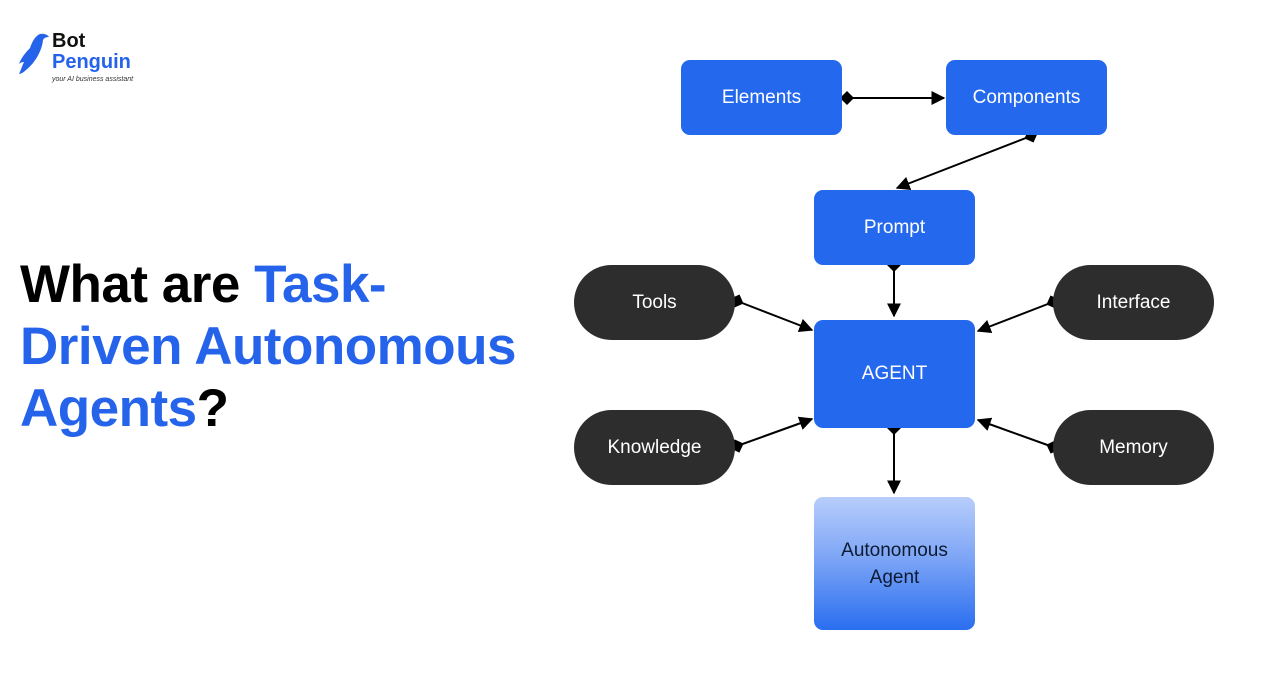  What do you see at coordinates (1018, 435) in the screenshot?
I see `edge-memory-agent` at bounding box center [1018, 435].